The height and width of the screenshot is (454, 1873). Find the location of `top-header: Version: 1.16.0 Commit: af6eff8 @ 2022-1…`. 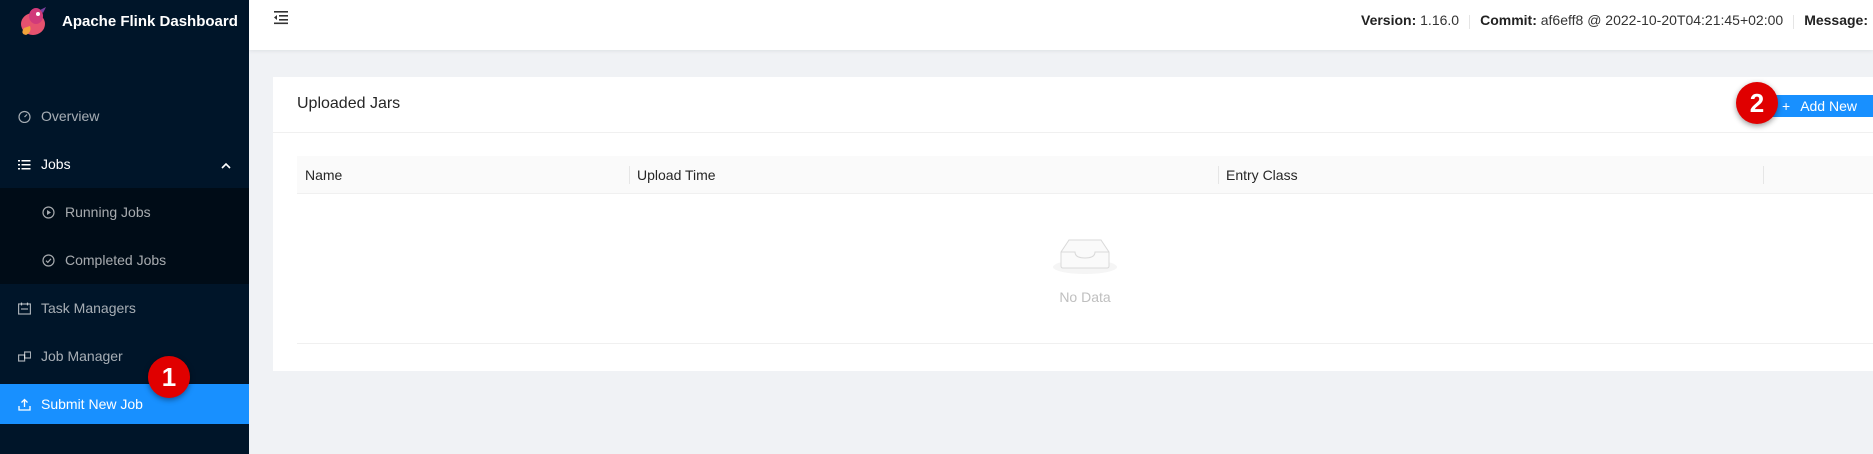

top-header: Version: 1.16.0 Commit: af6eff8 @ 2022-1… is located at coordinates (1061, 25).